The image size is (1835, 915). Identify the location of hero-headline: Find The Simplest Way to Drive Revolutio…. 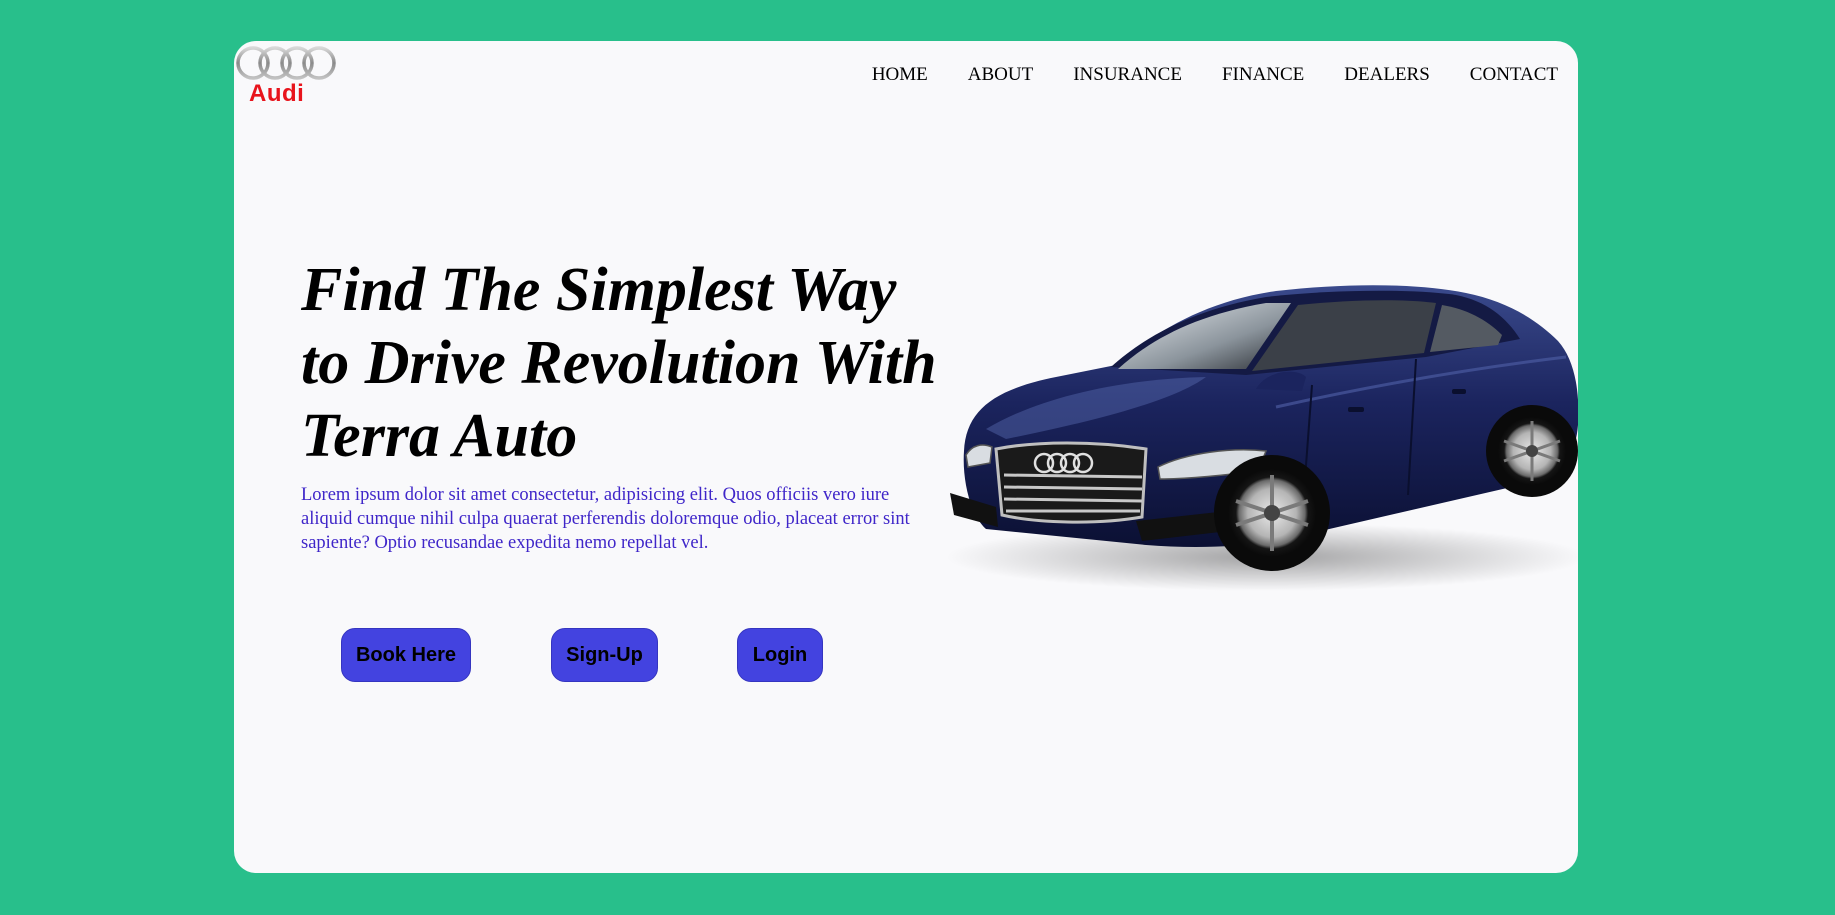
(619, 363).